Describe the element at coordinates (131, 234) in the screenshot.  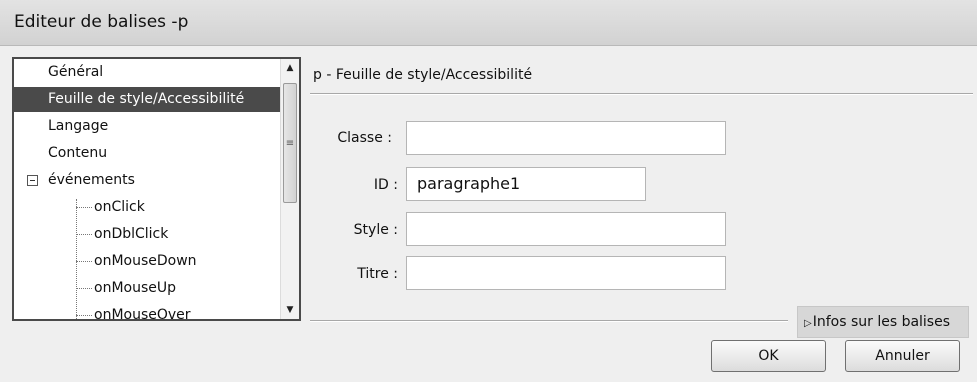
I see `tree-child-label: onDblClick` at that location.